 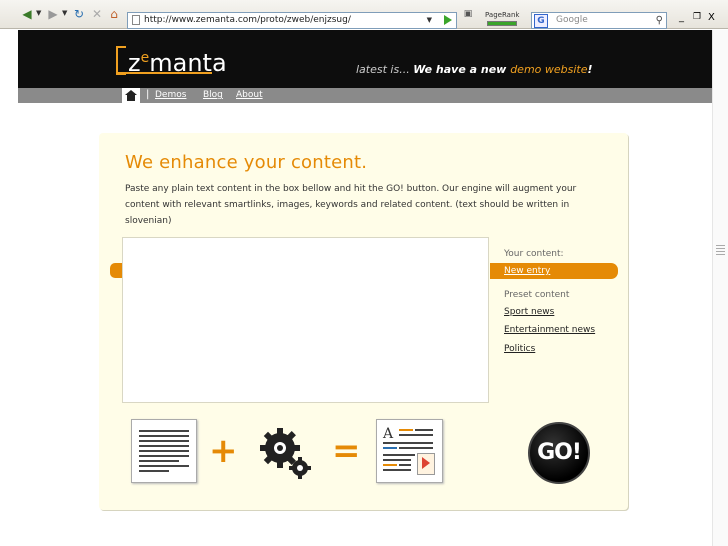 What do you see at coordinates (429, 20) in the screenshot?
I see `address-dropdown-icon: ▼` at bounding box center [429, 20].